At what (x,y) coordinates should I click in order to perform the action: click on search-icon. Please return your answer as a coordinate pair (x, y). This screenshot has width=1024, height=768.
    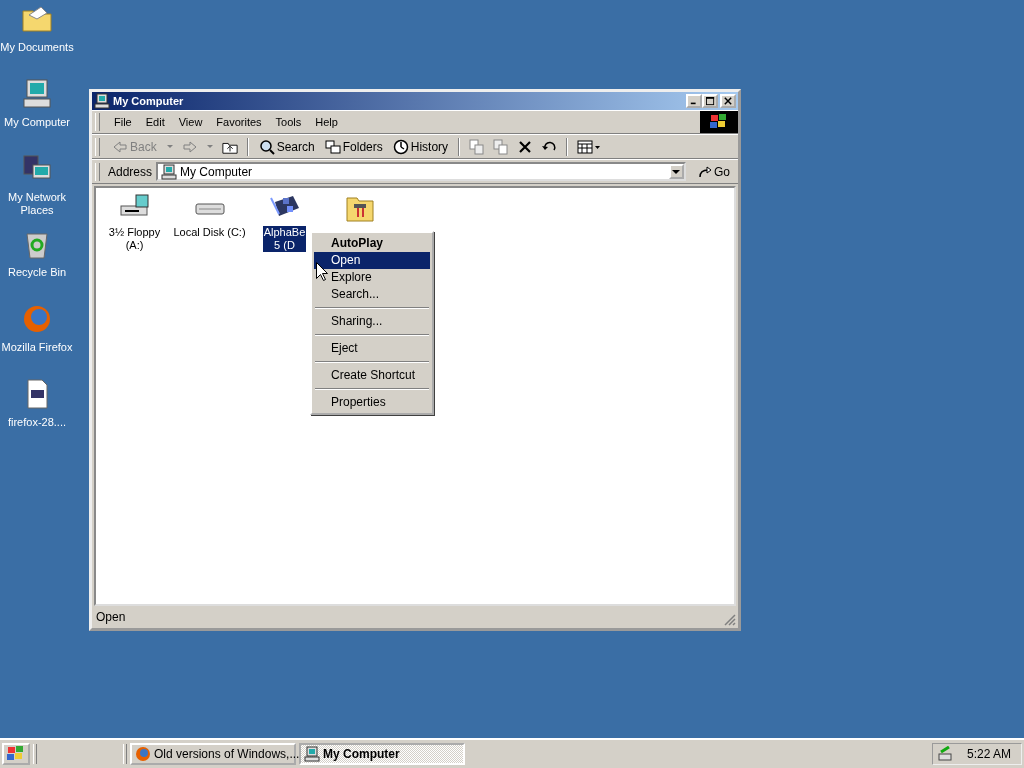
    Looking at the image, I should click on (266, 146).